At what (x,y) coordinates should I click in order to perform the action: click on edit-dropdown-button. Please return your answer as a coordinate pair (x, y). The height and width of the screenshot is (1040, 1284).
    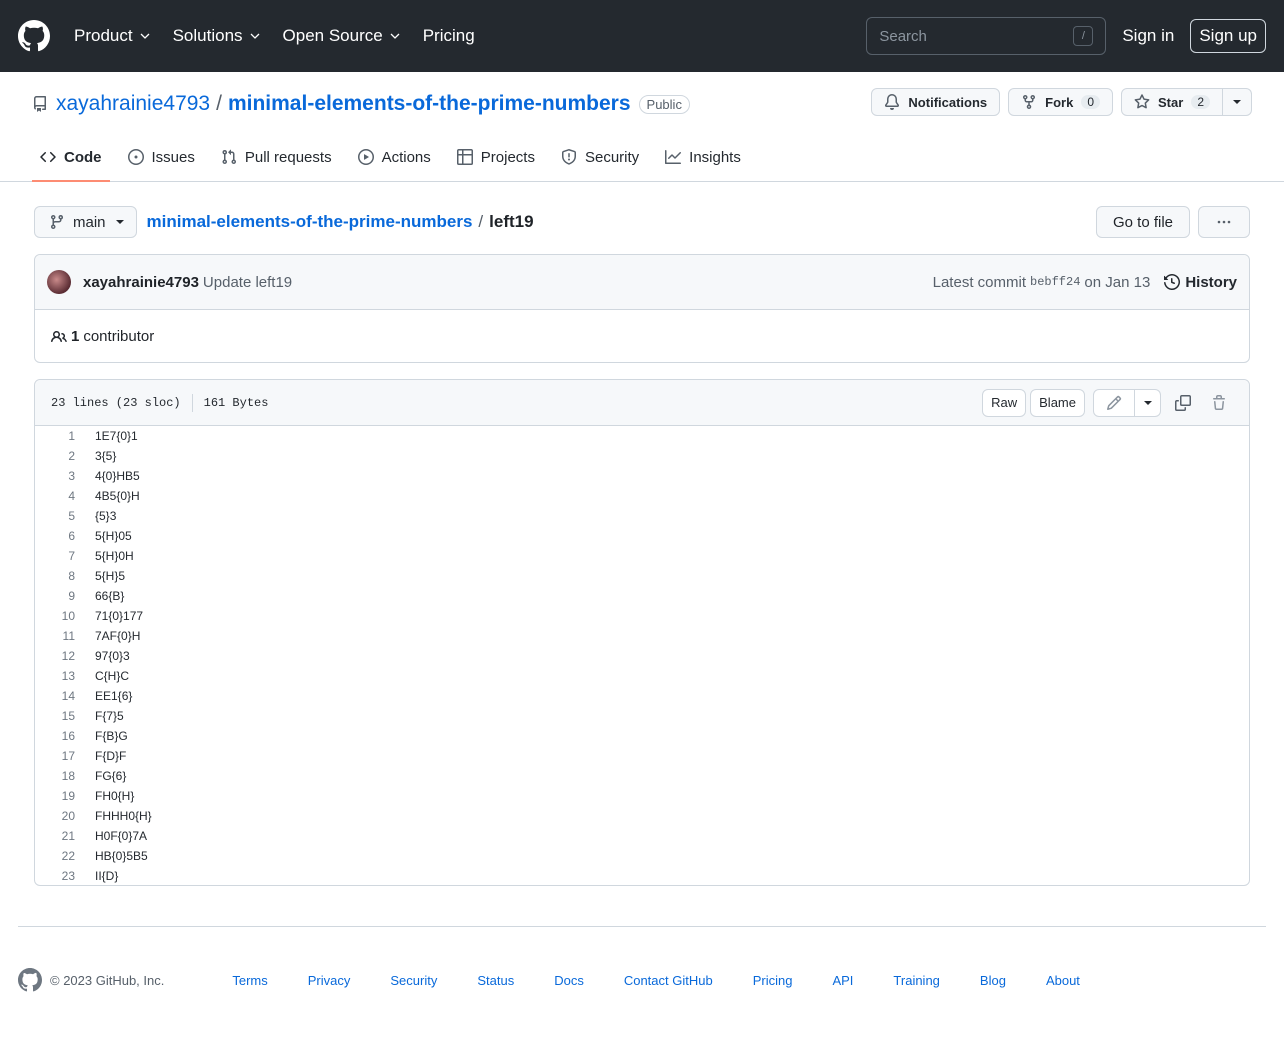
    Looking at the image, I should click on (1148, 402).